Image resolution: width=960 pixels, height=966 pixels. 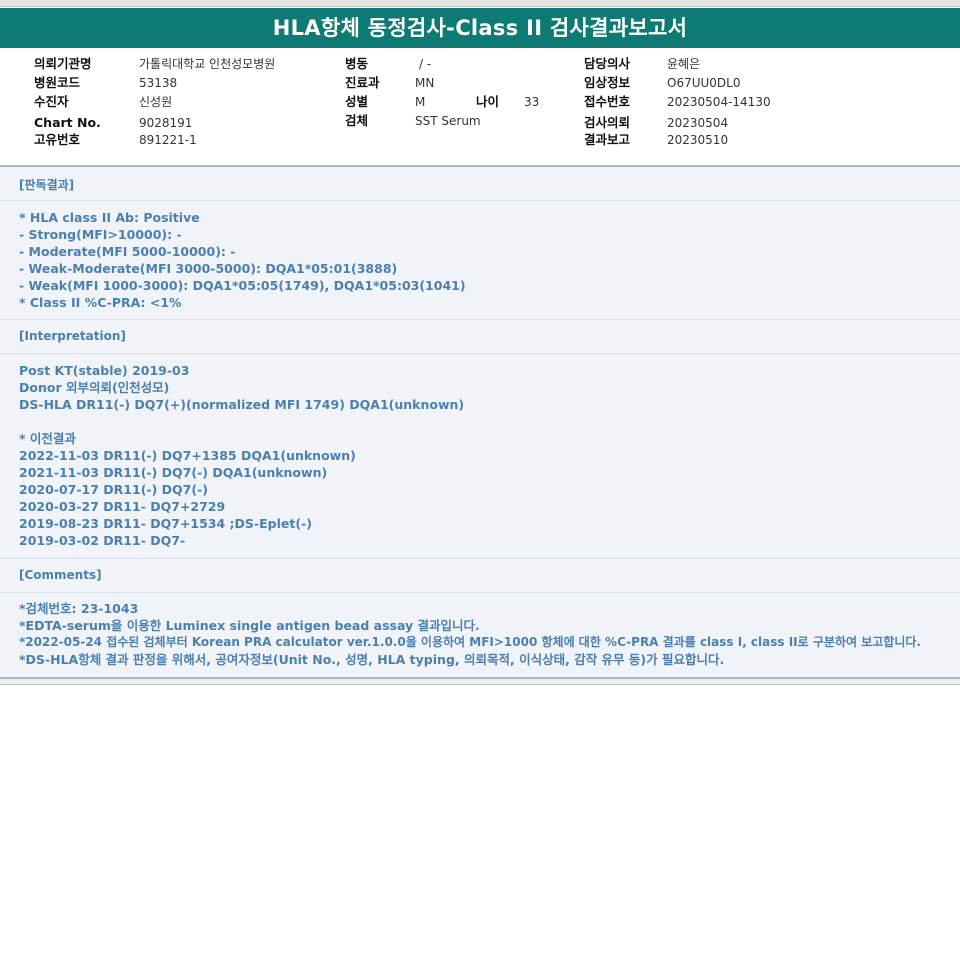 What do you see at coordinates (100, 302) in the screenshot?
I see `result-line: * Class II %C-PRA: <1%` at bounding box center [100, 302].